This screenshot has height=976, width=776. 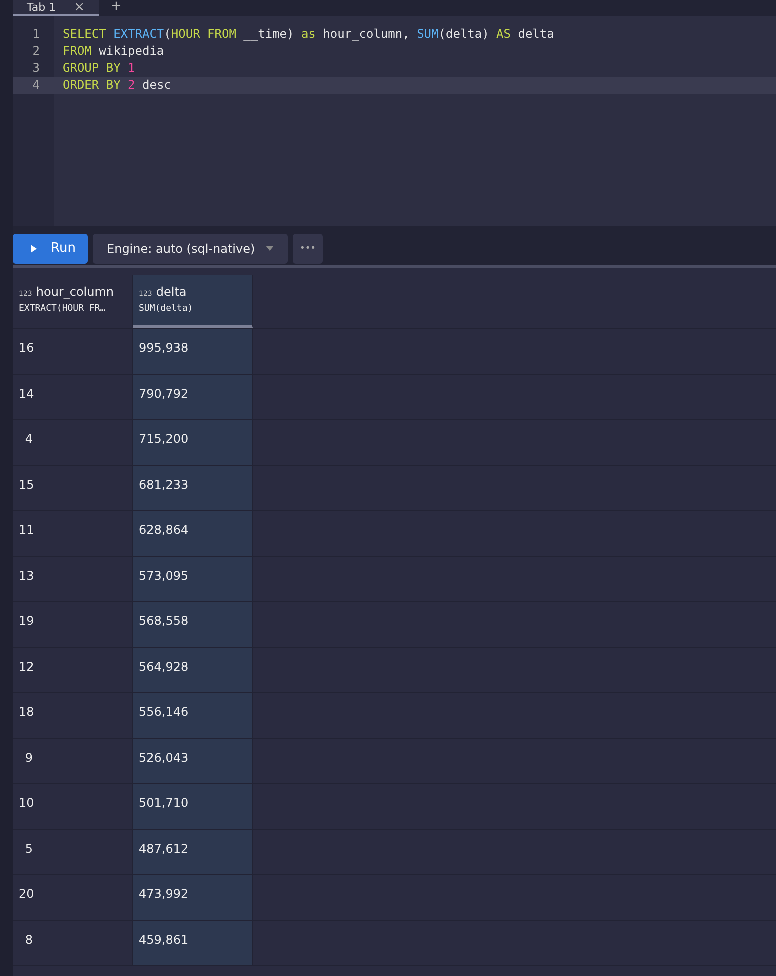 I want to click on tab-label: Tab 1, so click(x=41, y=7).